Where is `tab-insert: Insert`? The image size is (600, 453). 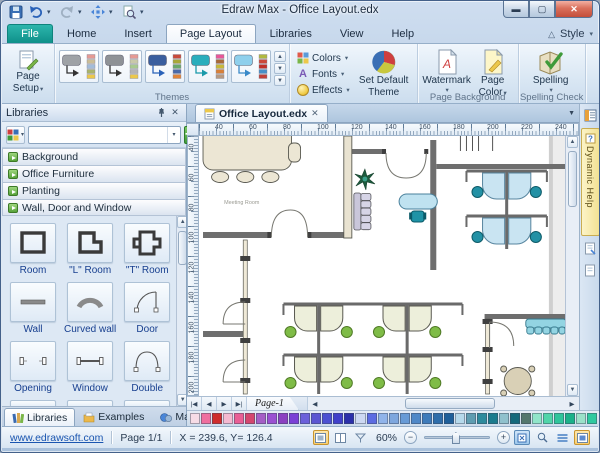
tab-insert: Insert is located at coordinates (138, 33).